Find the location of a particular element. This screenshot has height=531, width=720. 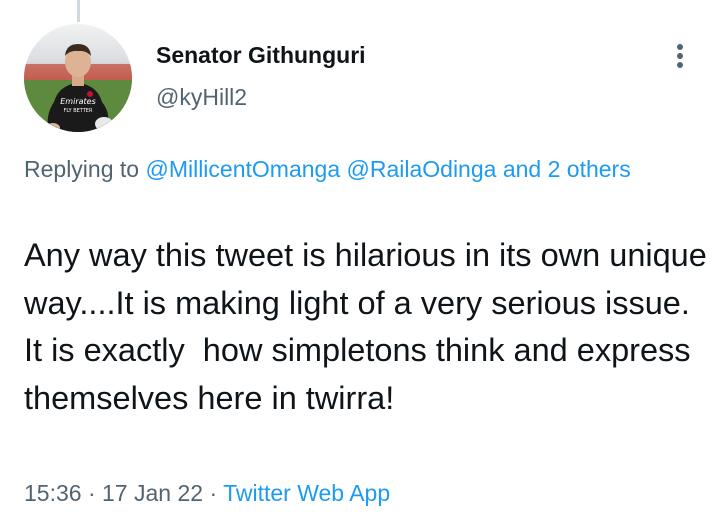

tweet-time: 15:36 is located at coordinates (53, 493).